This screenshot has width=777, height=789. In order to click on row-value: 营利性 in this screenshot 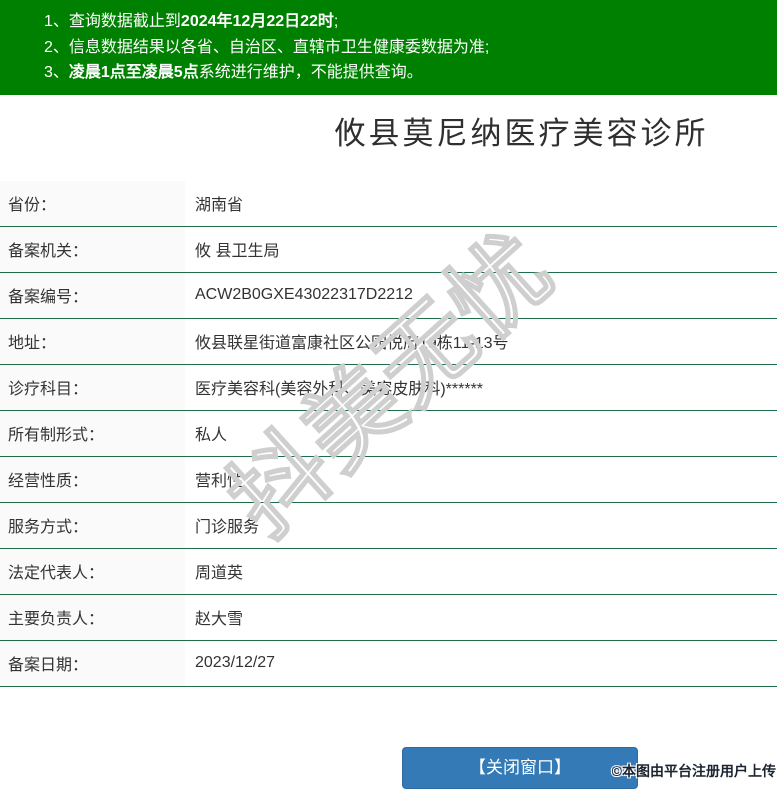, I will do `click(219, 481)`.